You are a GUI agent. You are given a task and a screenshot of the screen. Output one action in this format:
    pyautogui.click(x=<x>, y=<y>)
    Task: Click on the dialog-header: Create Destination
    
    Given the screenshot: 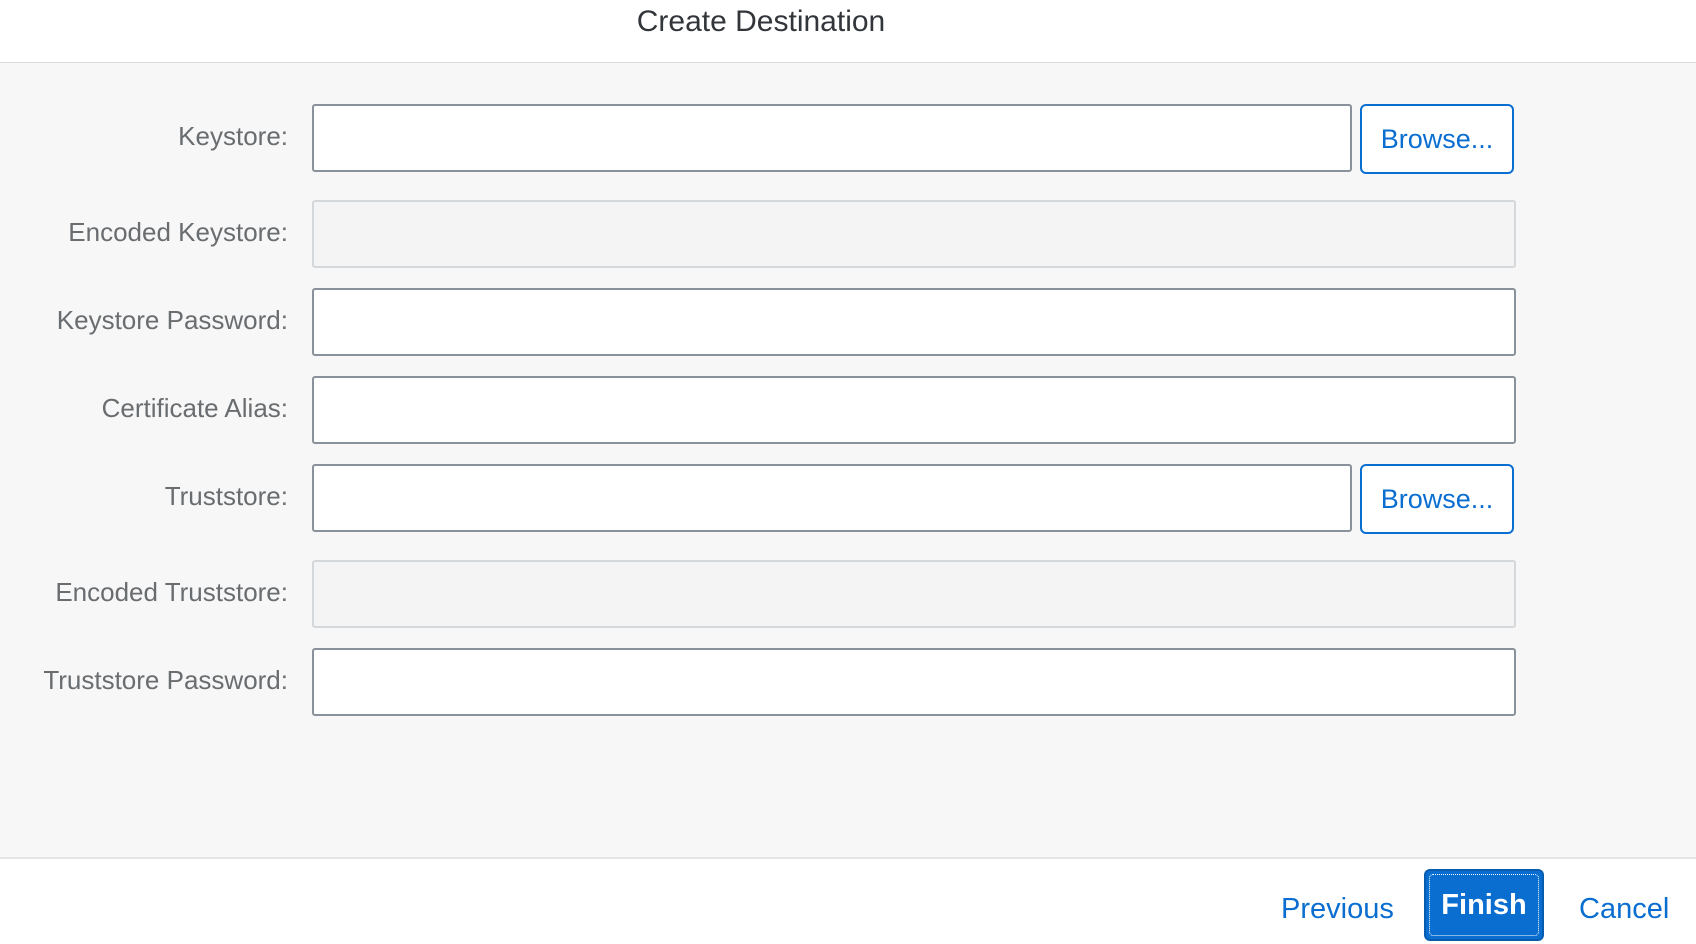 What is the action you would take?
    pyautogui.click(x=848, y=31)
    